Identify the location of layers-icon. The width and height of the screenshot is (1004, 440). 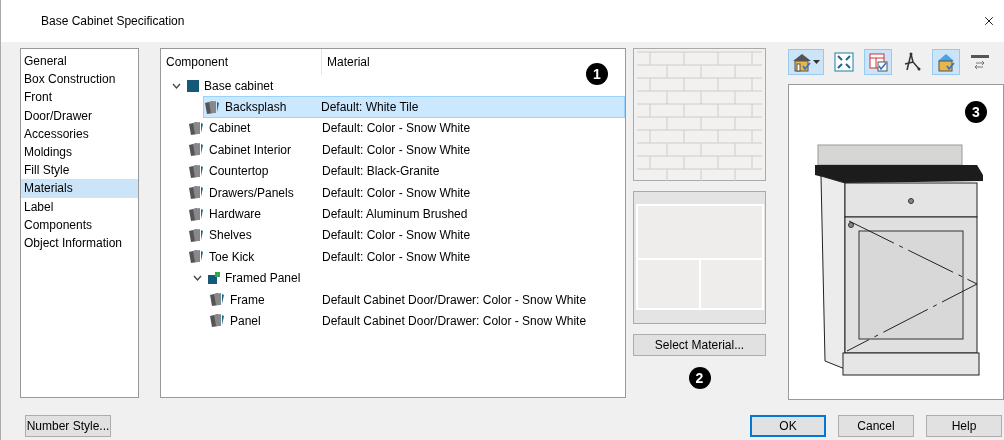
(878, 62).